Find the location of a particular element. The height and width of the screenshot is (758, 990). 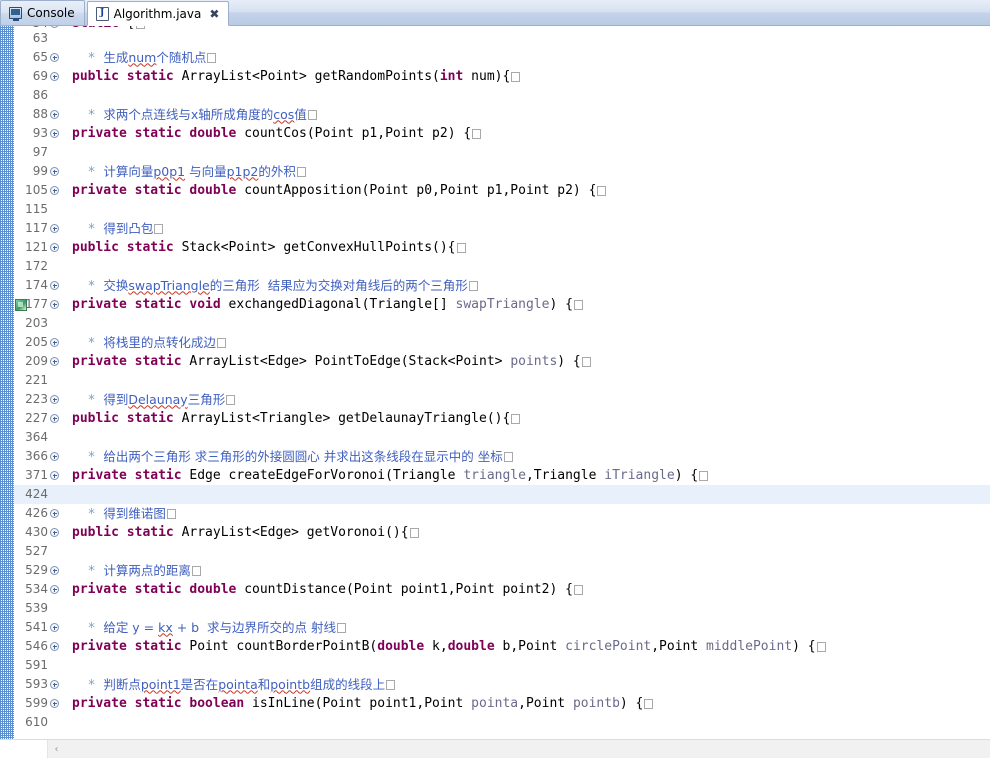

line-gutter: 97 is located at coordinates (37, 152).